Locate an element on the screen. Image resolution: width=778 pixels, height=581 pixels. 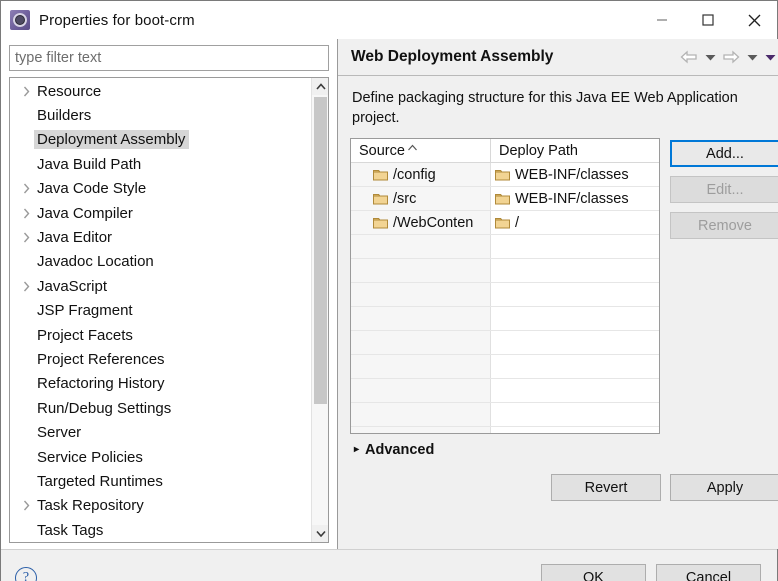
cell-deploy-path: / is located at coordinates (575, 222).